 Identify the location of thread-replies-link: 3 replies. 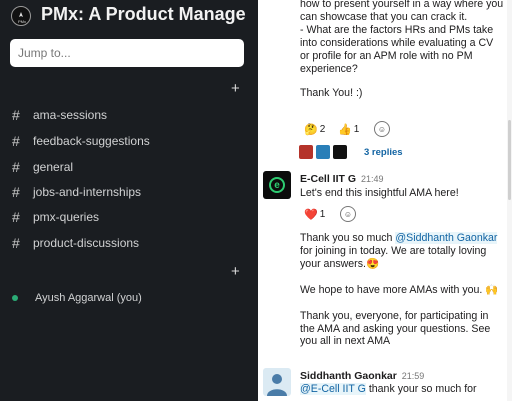
(383, 152).